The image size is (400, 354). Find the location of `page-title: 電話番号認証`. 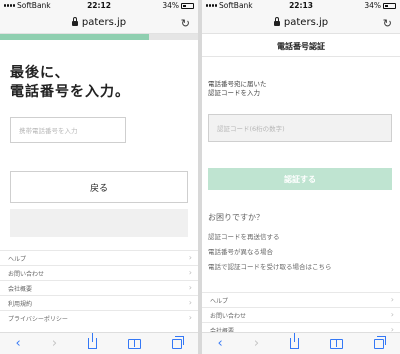

page-title: 電話番号認証 is located at coordinates (301, 46).